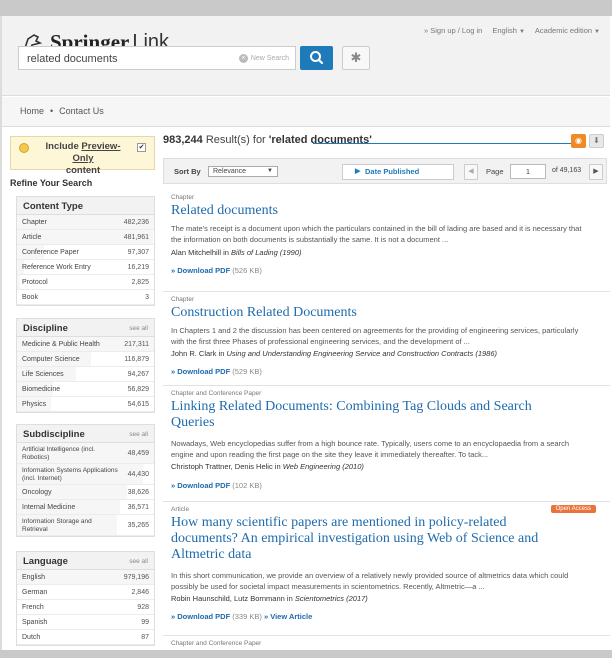  I want to click on facet-item: Conference Paper 97,307, so click(85, 252).